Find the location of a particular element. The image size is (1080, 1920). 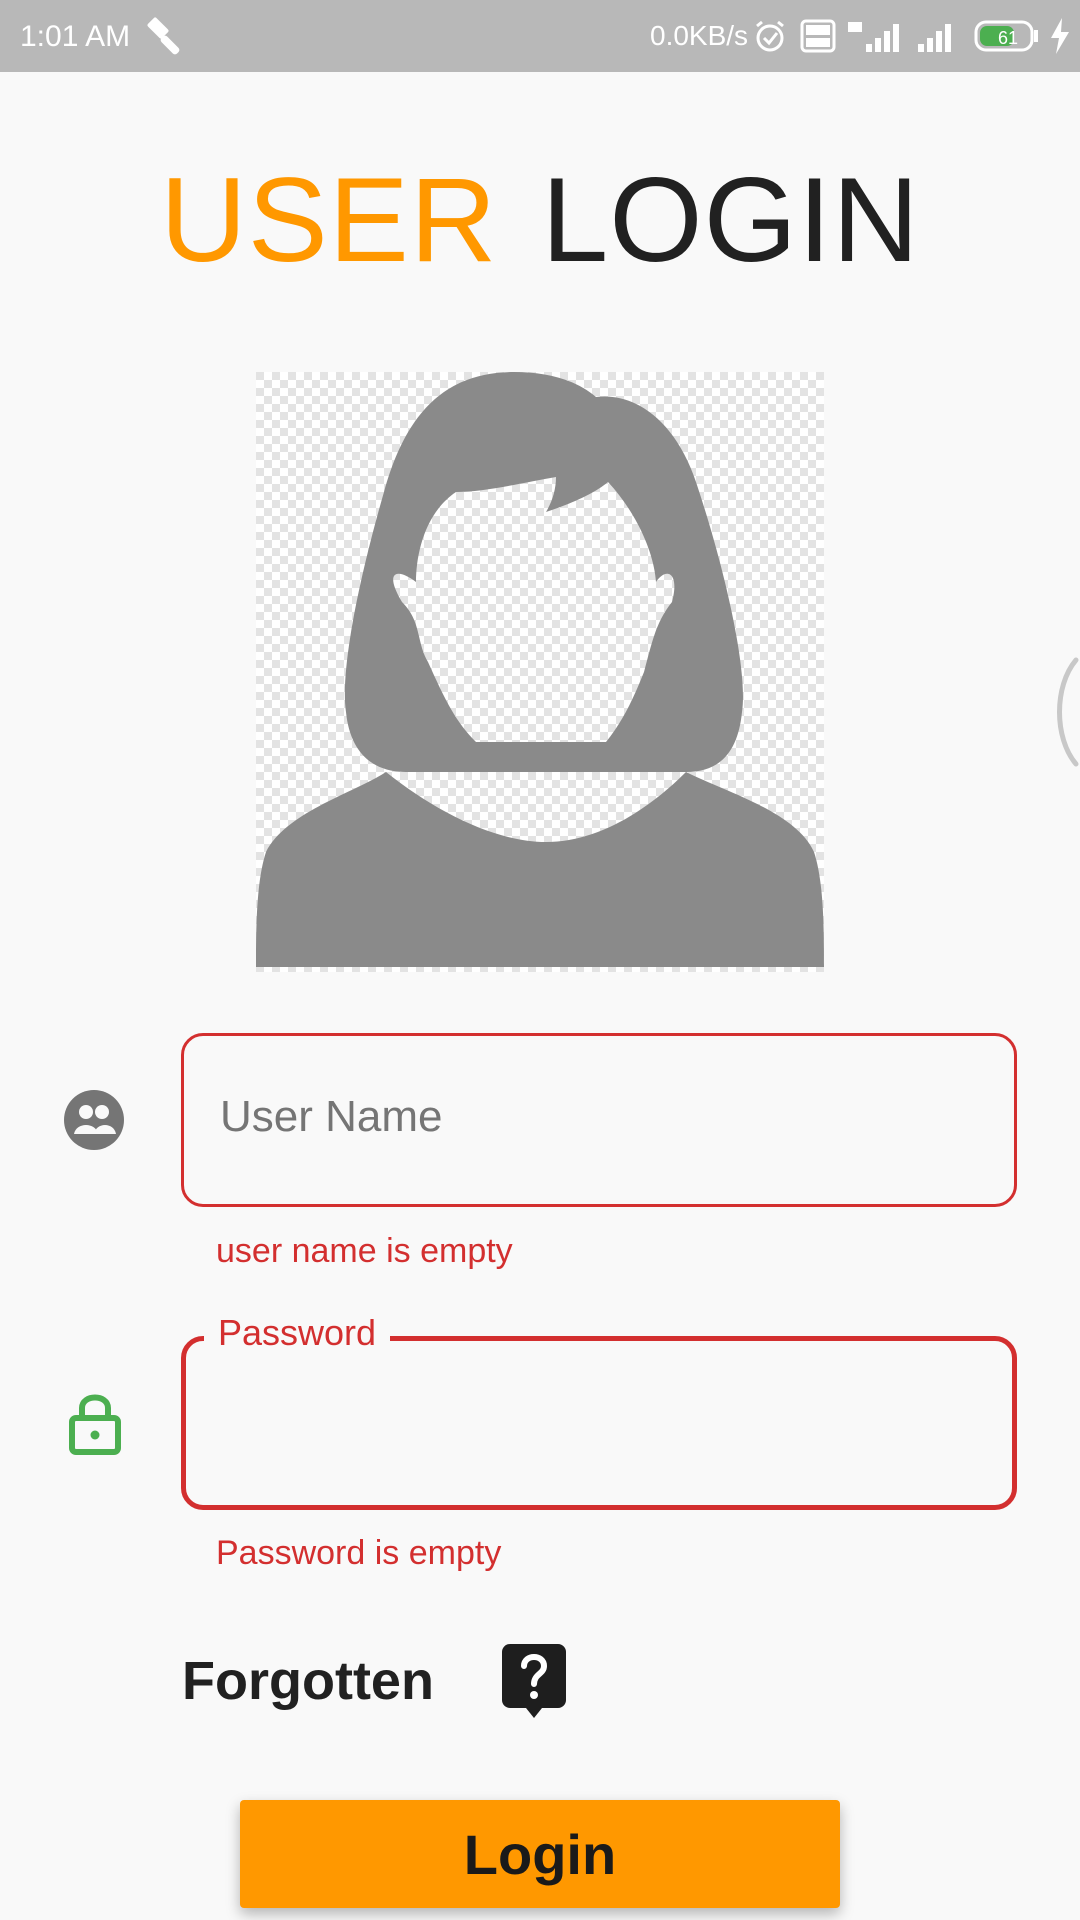

status-bar: 1:01 AM 0.0KB/s 61 is located at coordinates (540, 36).